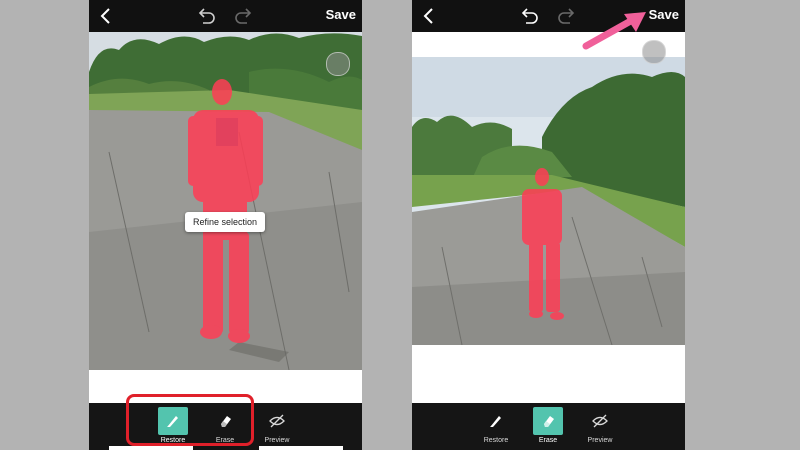  I want to click on top-toolbar: Save, so click(225, 16).